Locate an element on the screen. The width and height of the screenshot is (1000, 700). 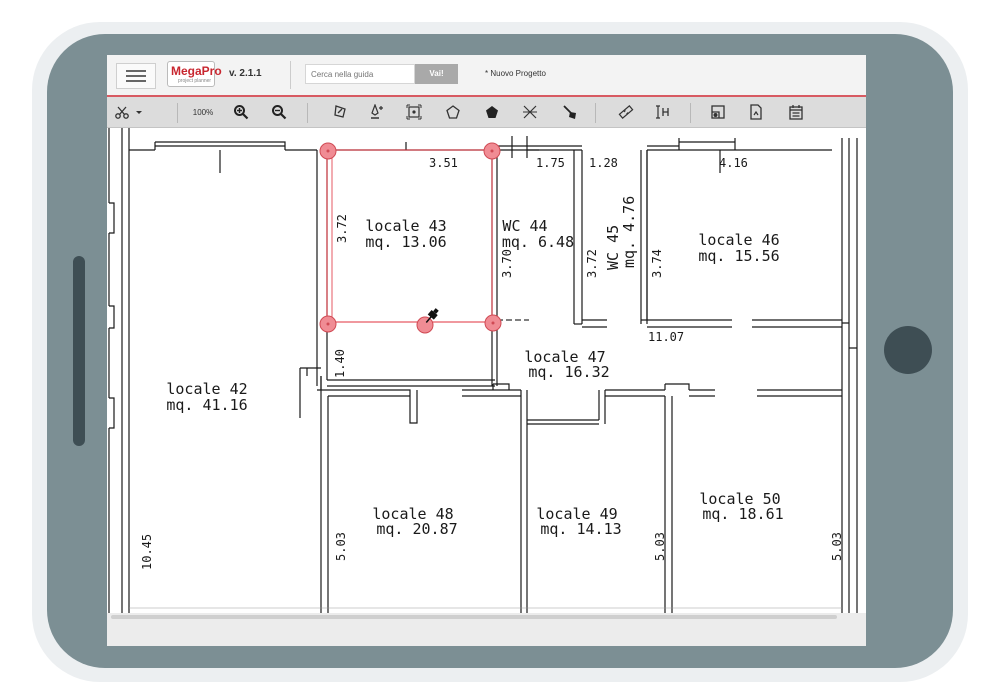
logo-text: MegaPro is located at coordinates (196, 71).